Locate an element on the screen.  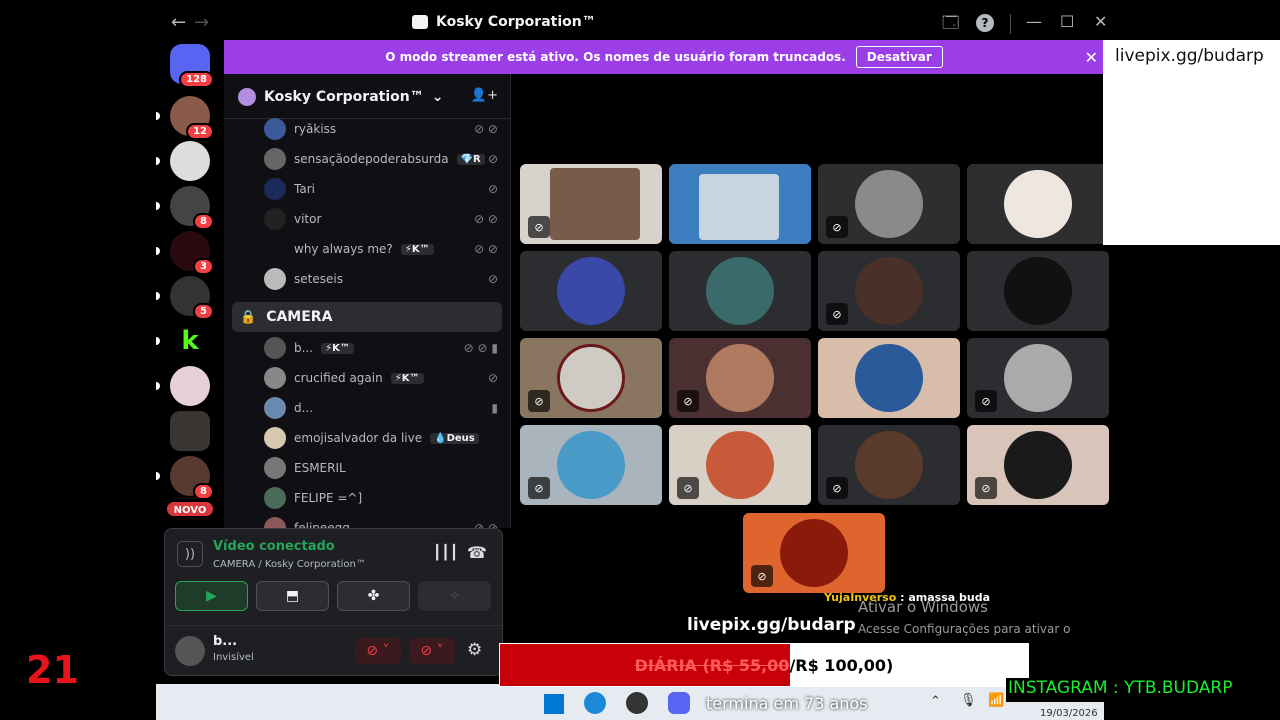
activities-button: ✤ is located at coordinates (373, 596).